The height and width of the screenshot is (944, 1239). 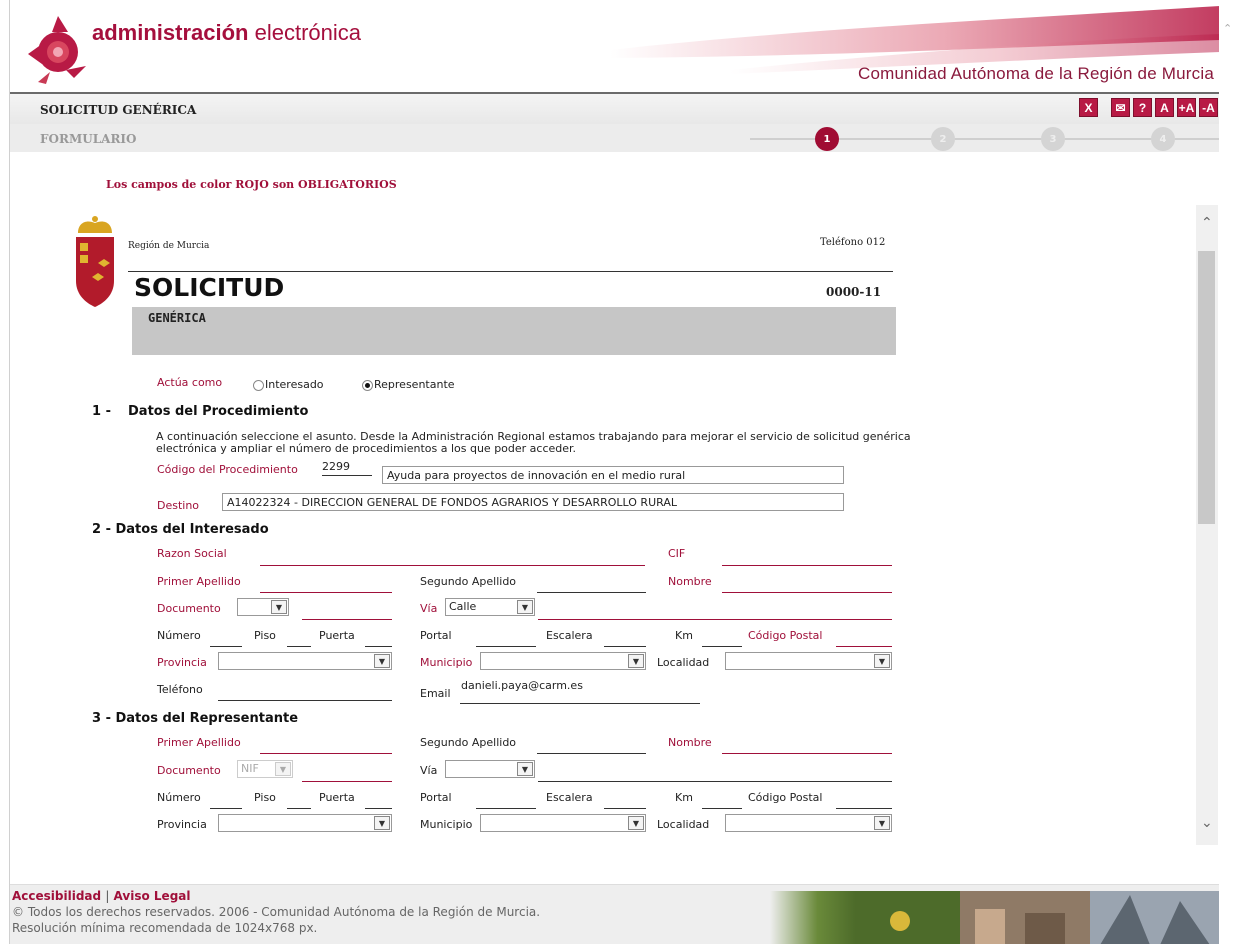 I want to click on rep-codigo-postal-input, so click(x=864, y=808).